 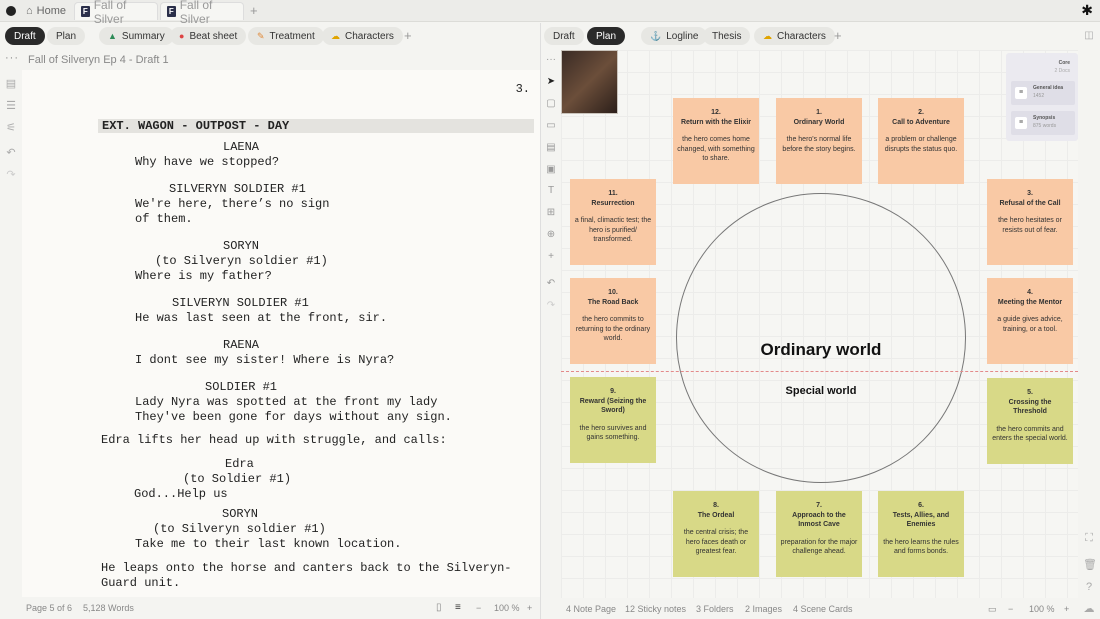 I want to click on left-tab-characters-label: Characters, so click(x=369, y=36).